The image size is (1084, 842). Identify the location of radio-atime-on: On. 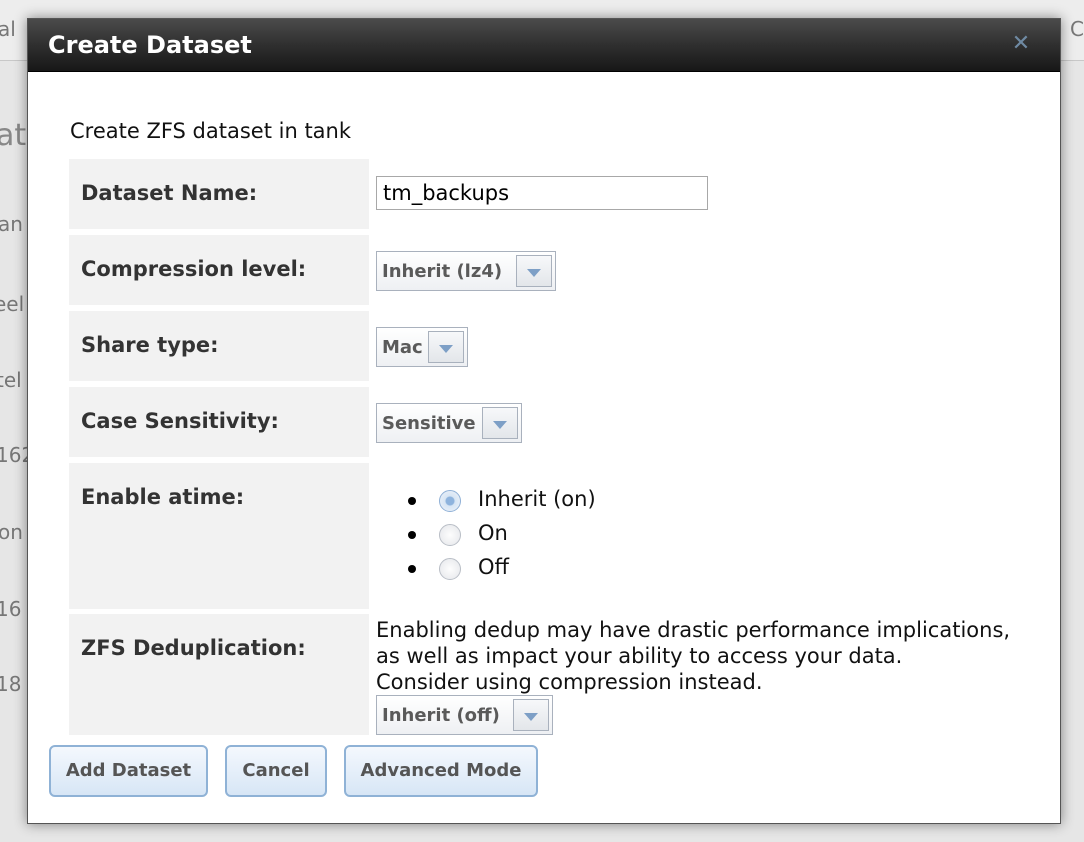
(538, 535).